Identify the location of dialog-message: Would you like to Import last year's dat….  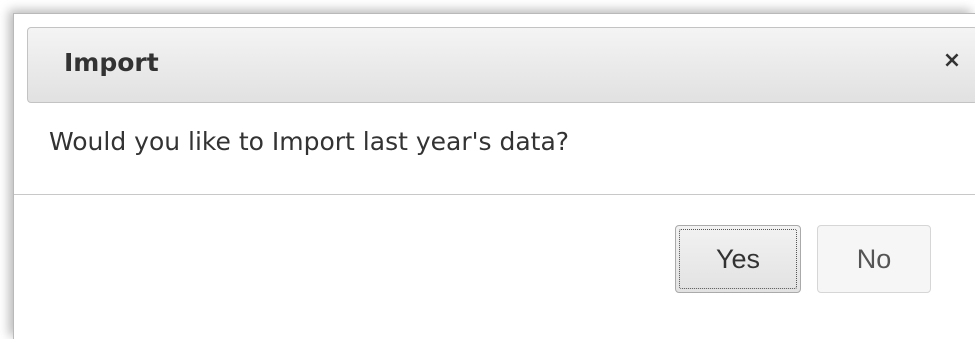
(309, 141).